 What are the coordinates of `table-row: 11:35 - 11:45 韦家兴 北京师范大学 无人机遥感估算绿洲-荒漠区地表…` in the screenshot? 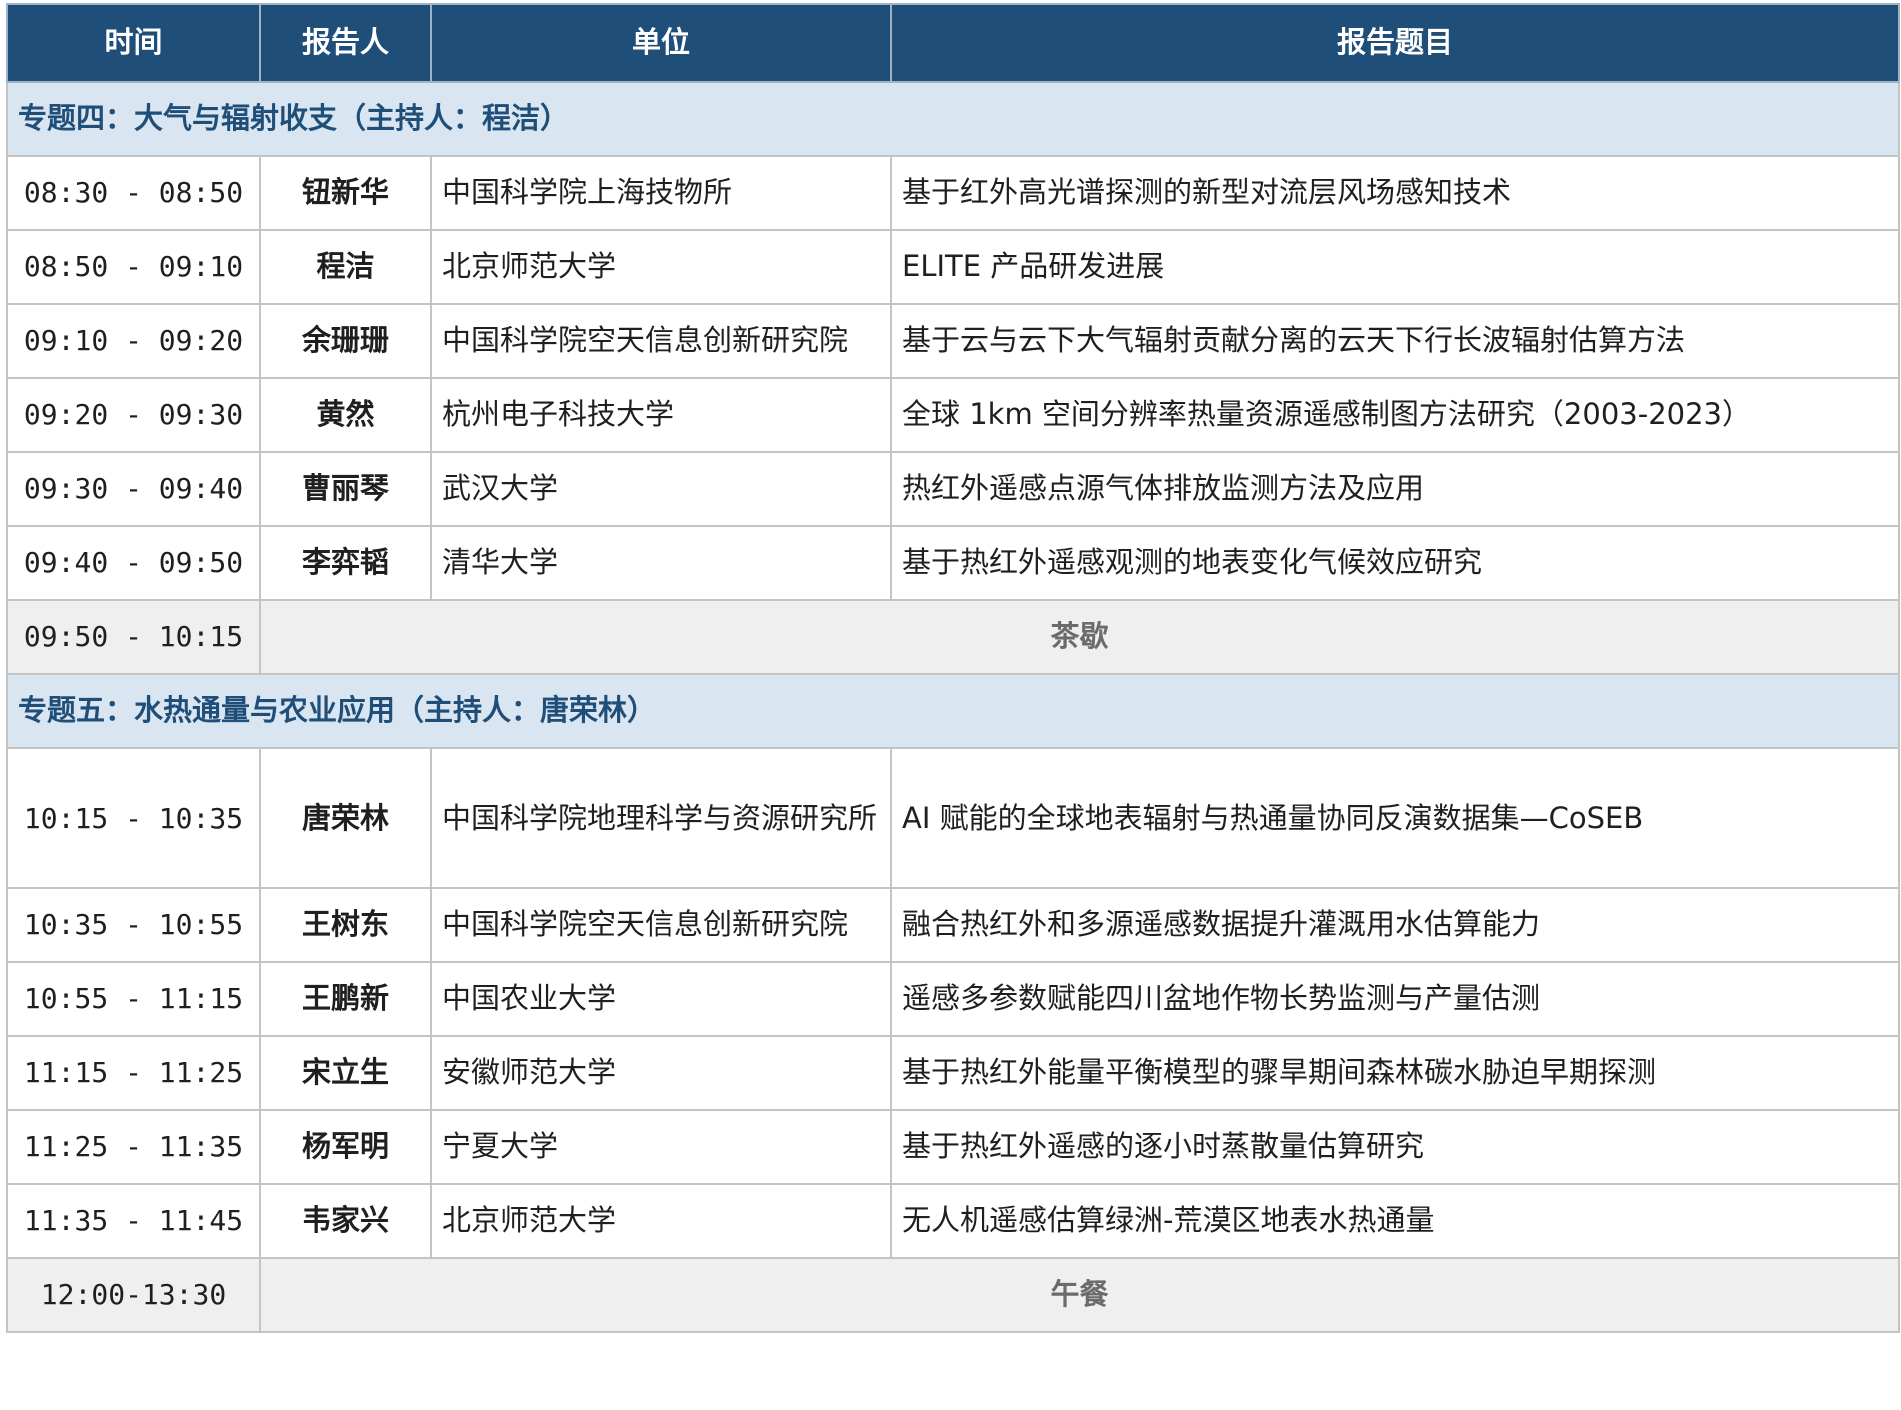 It's located at (953, 1221).